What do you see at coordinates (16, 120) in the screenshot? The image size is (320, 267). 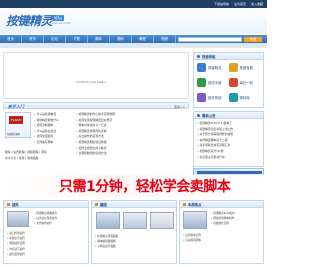 I see `flash-badge: FLASH` at bounding box center [16, 120].